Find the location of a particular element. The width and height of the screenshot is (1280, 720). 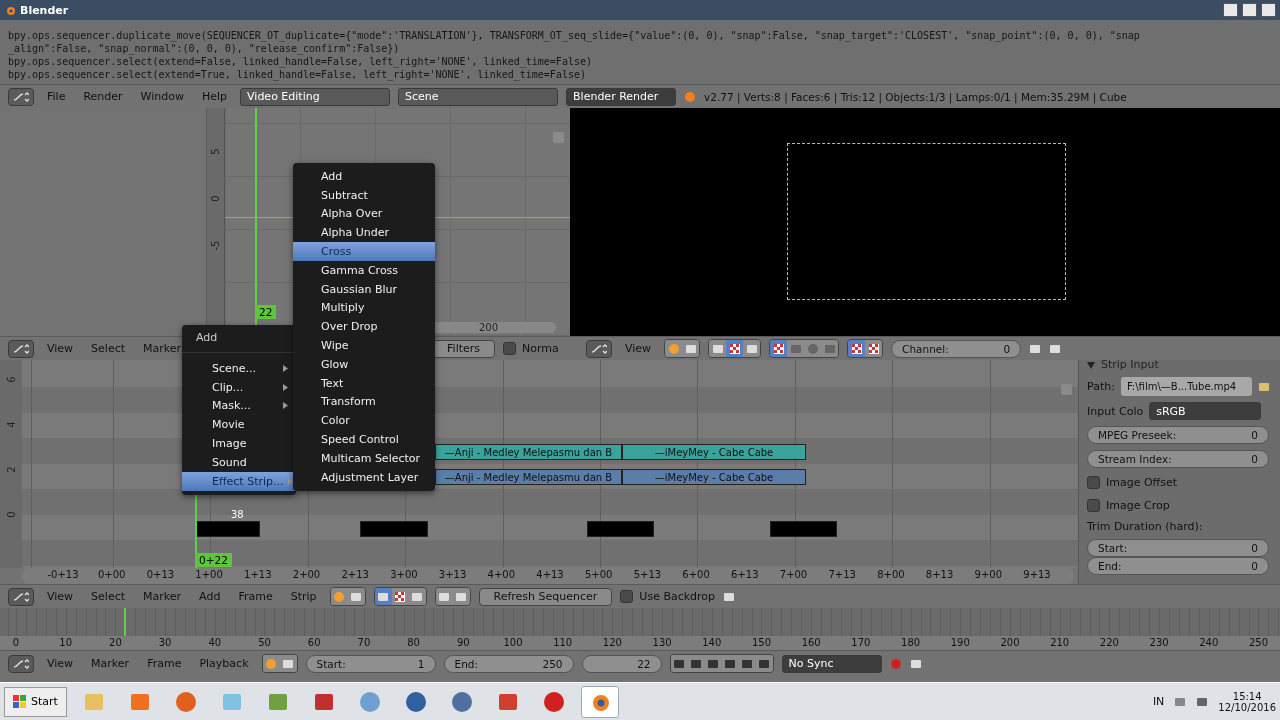

ruler-label: 1+00 is located at coordinates (209, 574).